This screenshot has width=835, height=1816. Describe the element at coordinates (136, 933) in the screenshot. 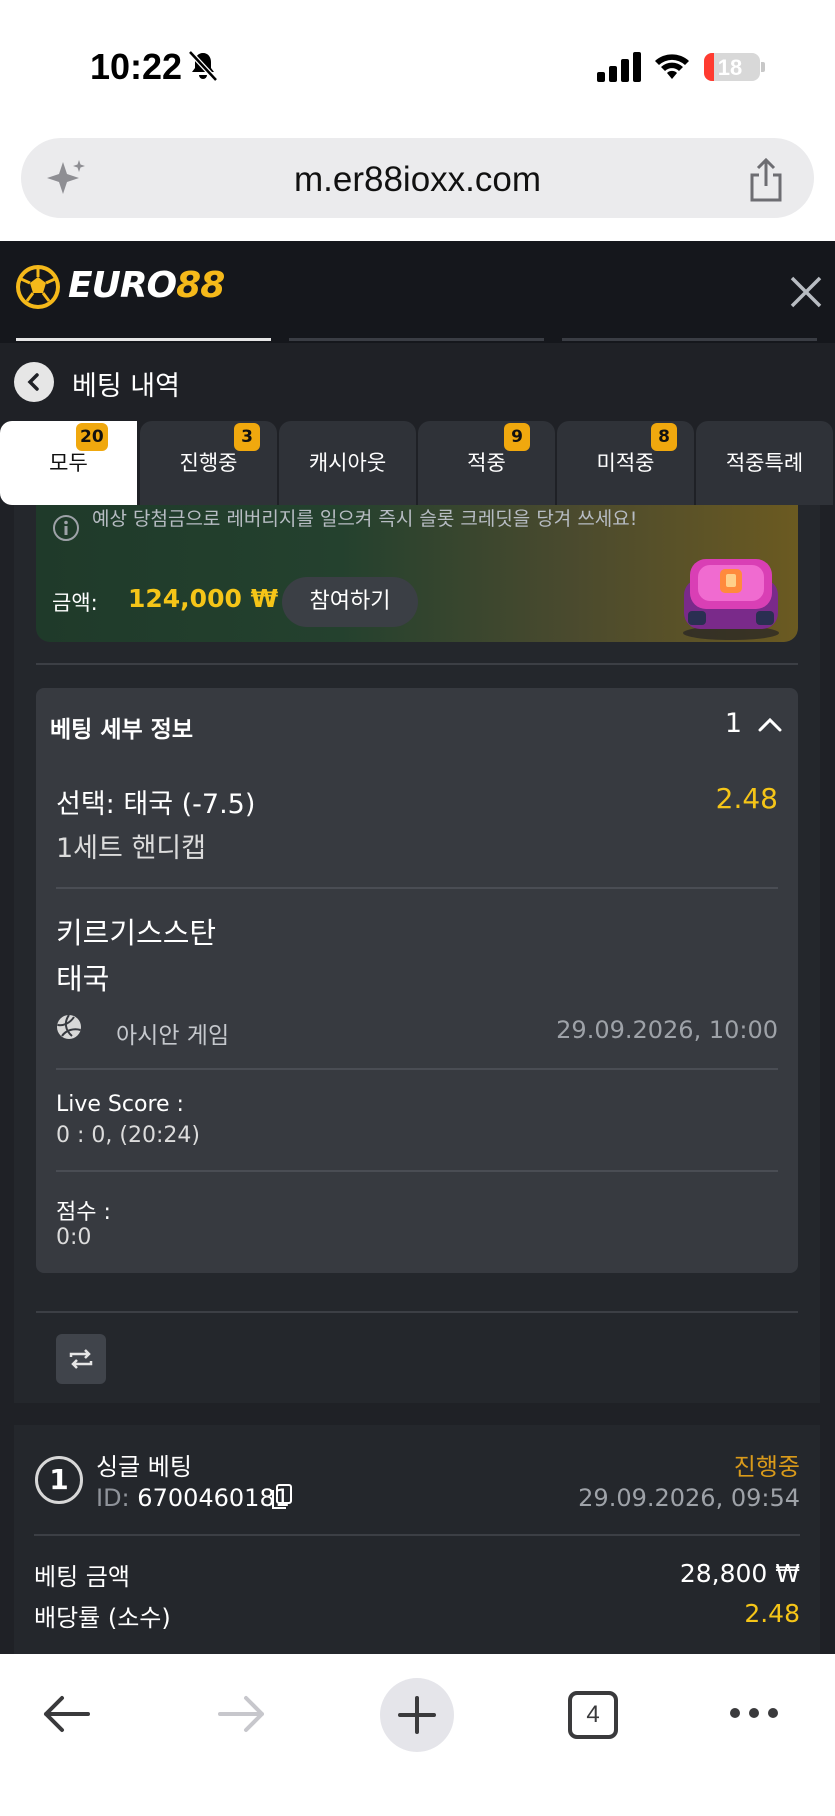

I see `team-home: 키르기스스탄` at that location.